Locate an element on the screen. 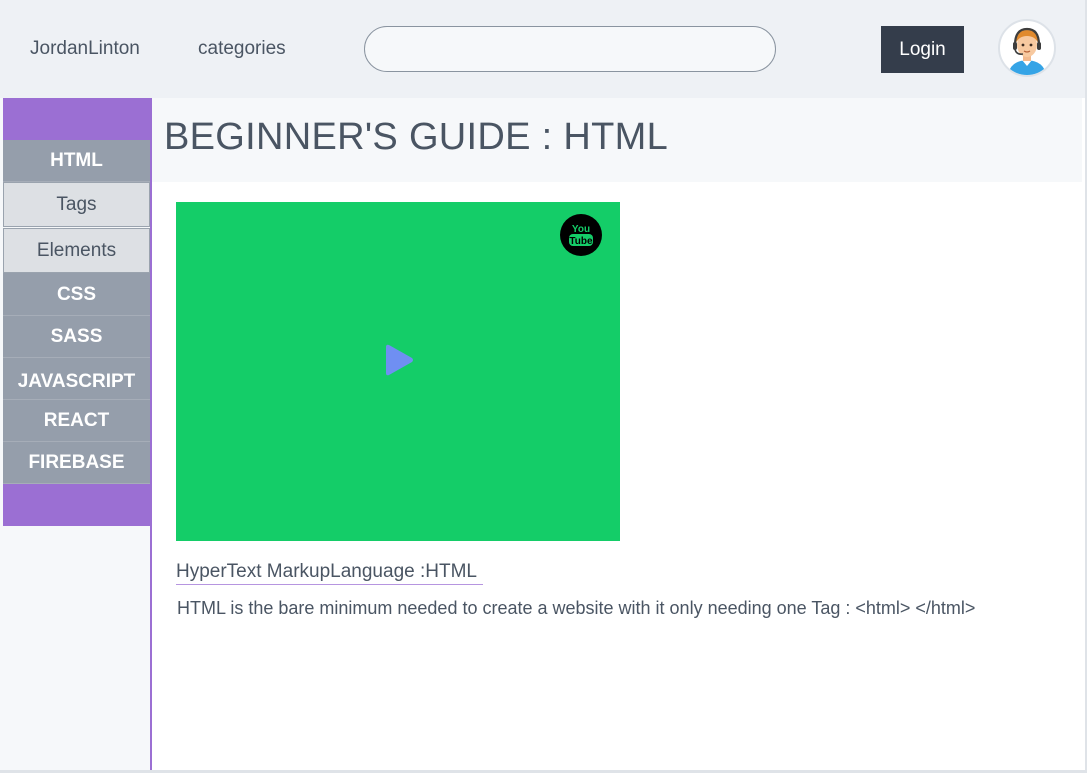  svg-text: You is located at coordinates (581, 229).